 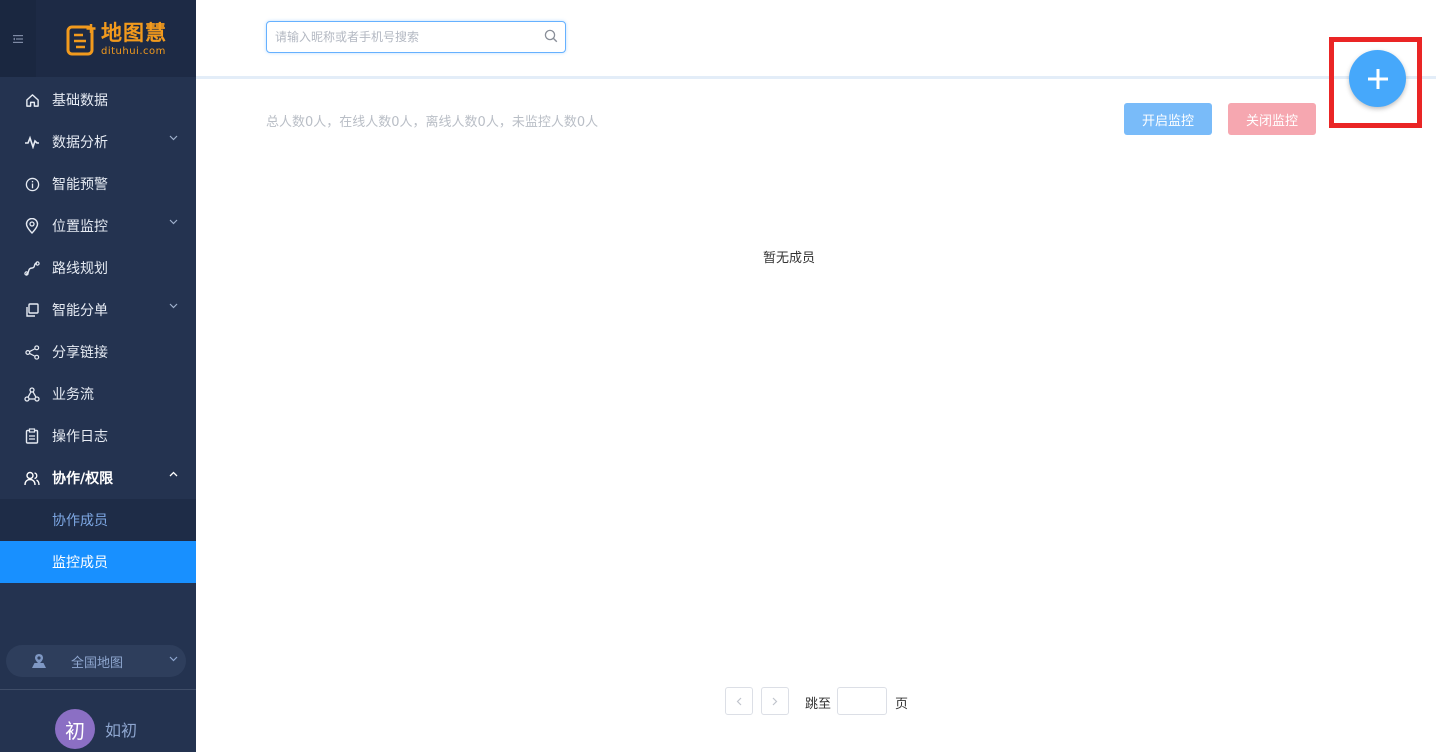 I want to click on sidebar-item-label: 智能分单, so click(x=80, y=311).